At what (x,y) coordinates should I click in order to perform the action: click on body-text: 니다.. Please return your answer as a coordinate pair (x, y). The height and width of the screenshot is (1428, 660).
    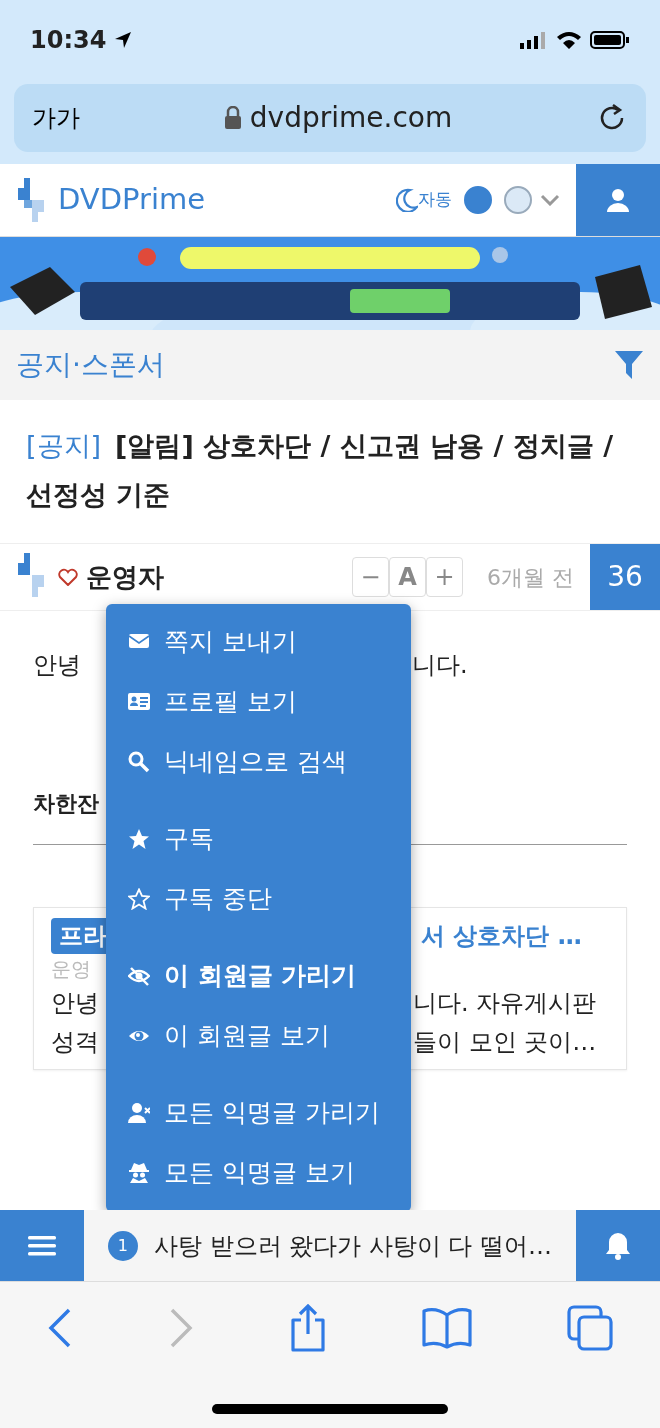
    Looking at the image, I should click on (440, 666).